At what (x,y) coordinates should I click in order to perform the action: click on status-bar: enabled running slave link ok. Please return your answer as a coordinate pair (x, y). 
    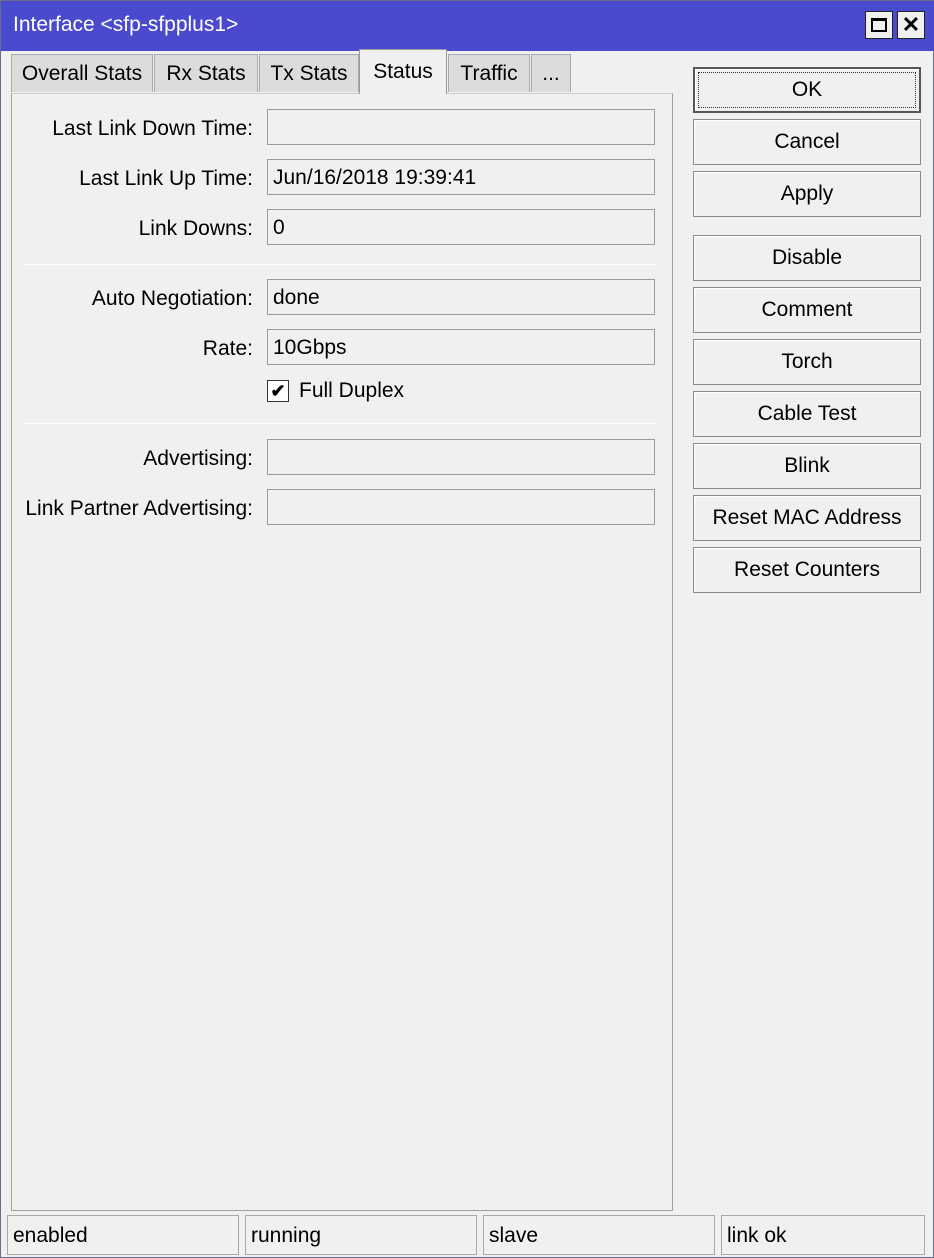
    Looking at the image, I should click on (467, 1235).